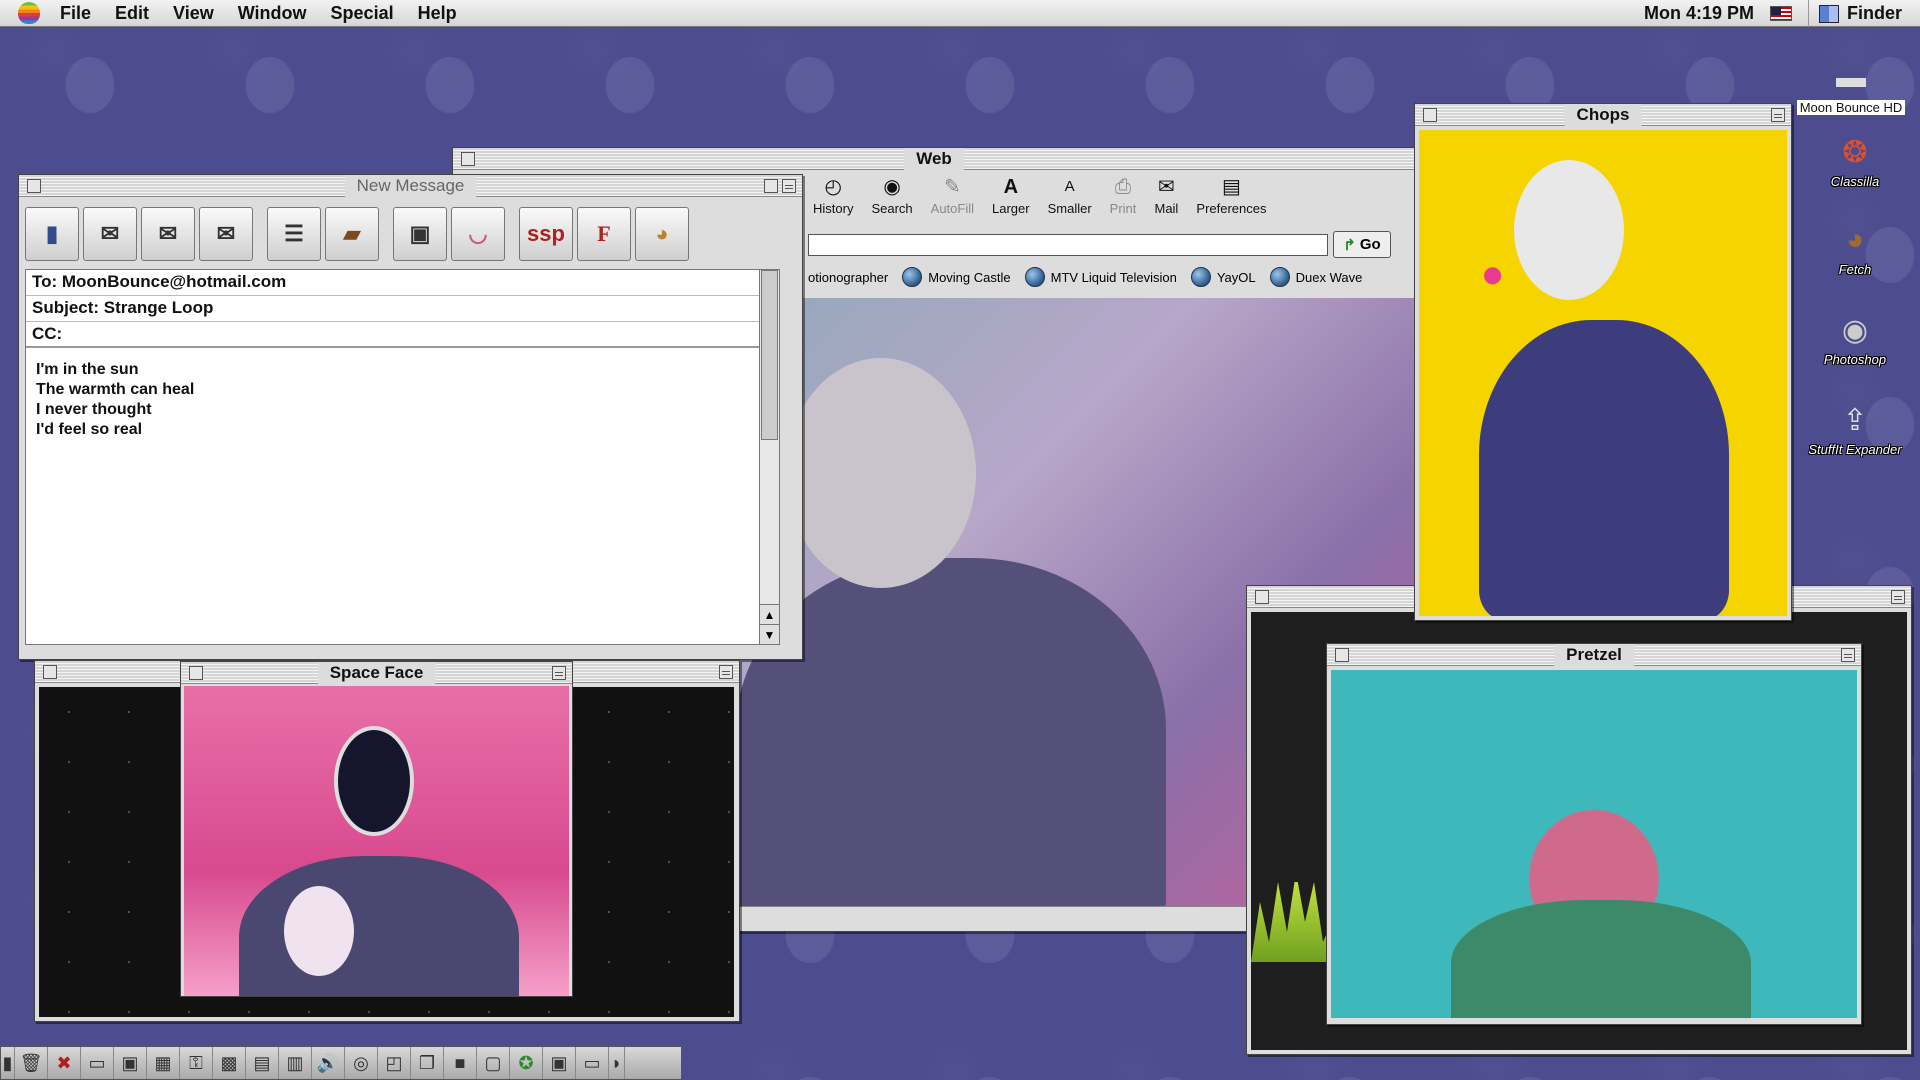 The width and height of the screenshot is (1920, 1080). What do you see at coordinates (427, 1063) in the screenshot?
I see `windows-icon: ❐` at bounding box center [427, 1063].